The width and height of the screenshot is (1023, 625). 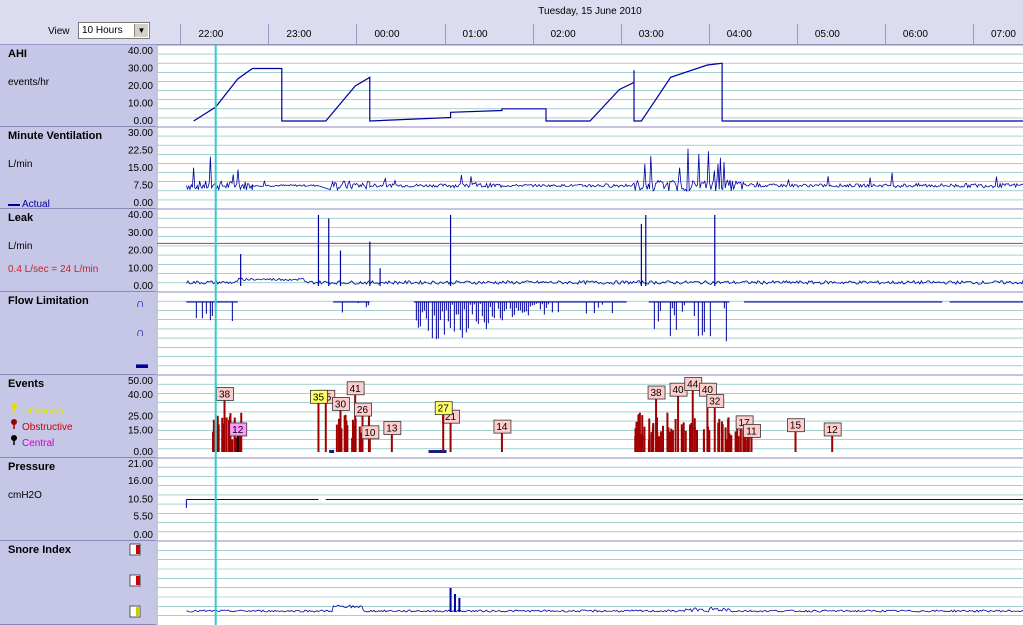 I want to click on flow-high-icon: ∩, so click(x=140, y=303).